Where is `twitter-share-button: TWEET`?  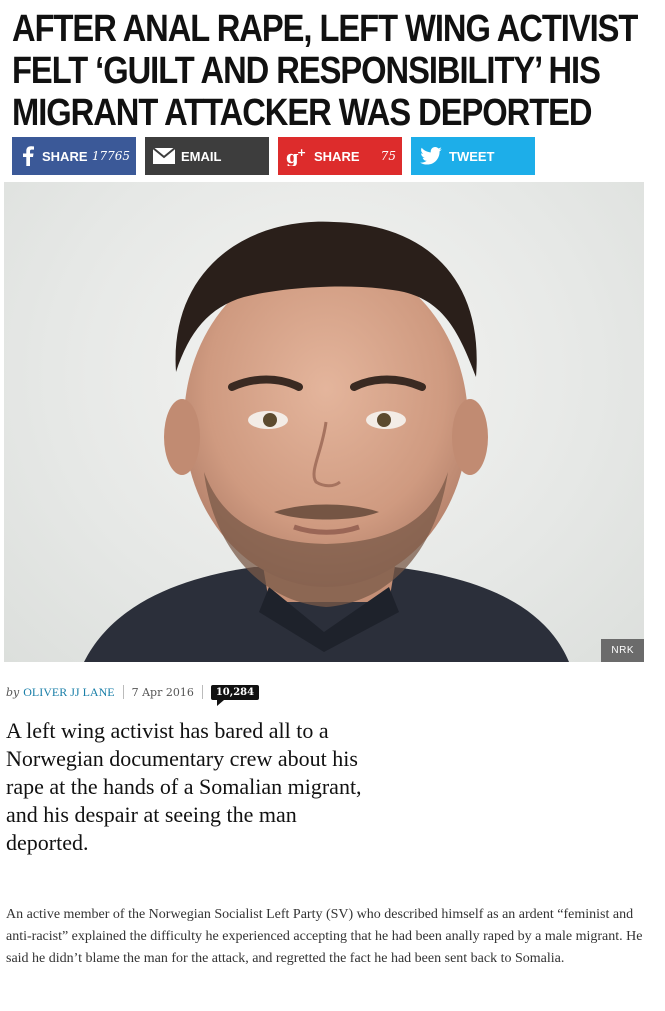
twitter-share-button: TWEET is located at coordinates (473, 156).